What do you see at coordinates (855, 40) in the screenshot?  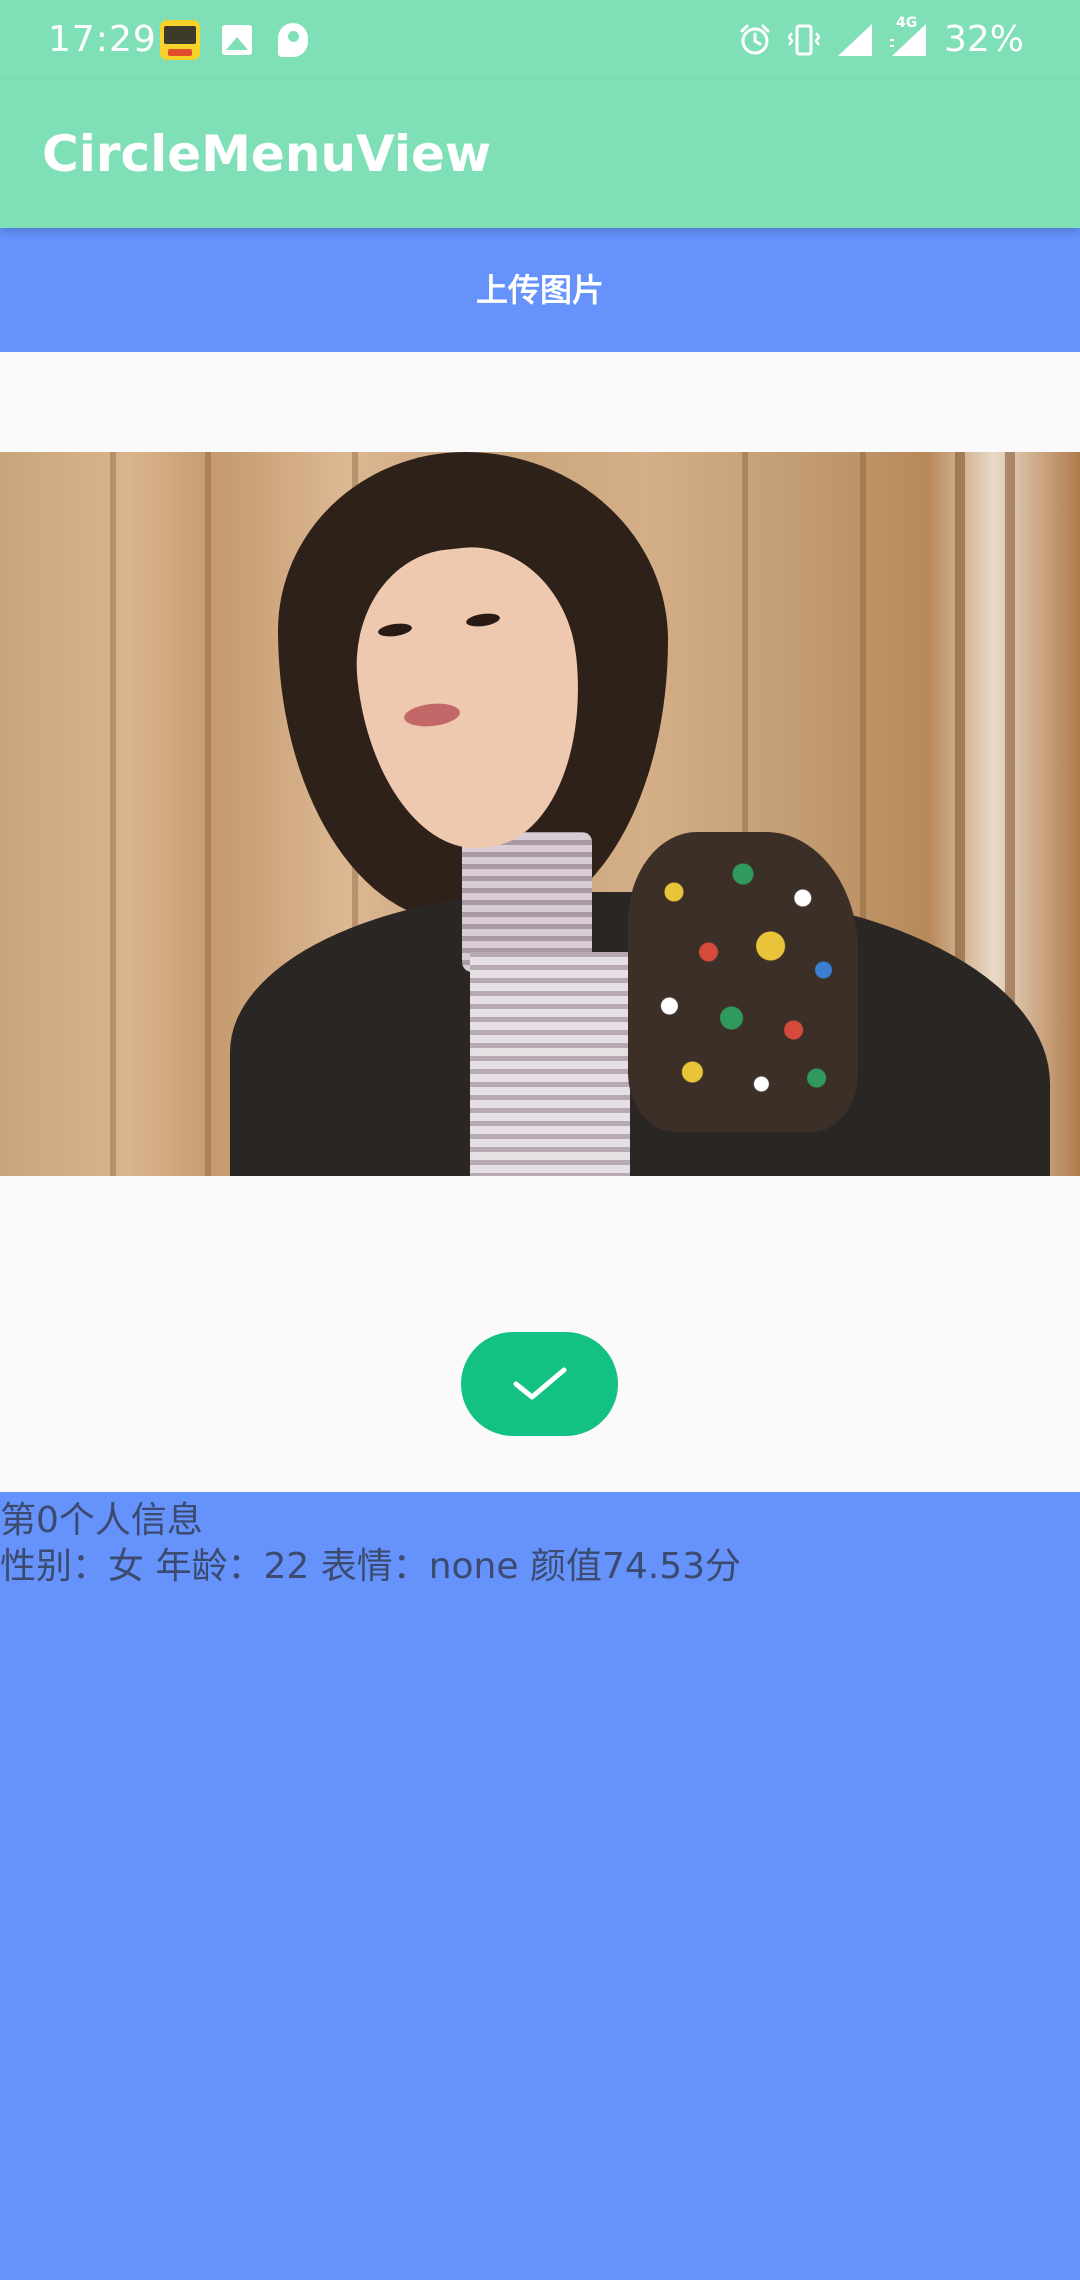 I see `signal-icon` at bounding box center [855, 40].